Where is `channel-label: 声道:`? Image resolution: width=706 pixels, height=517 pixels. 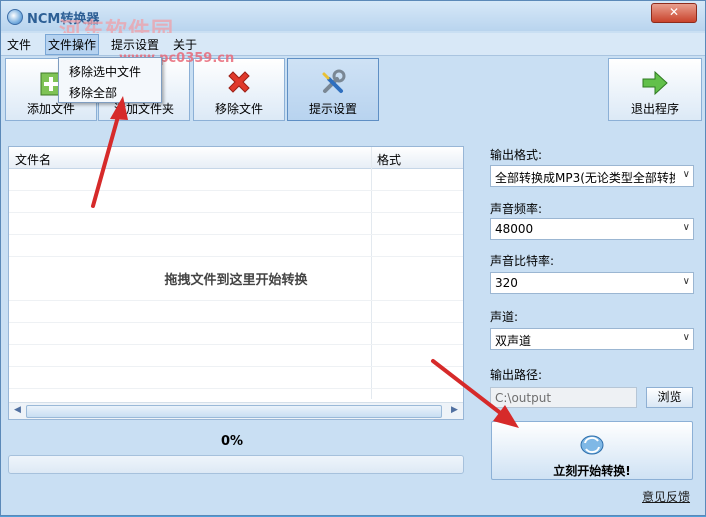
channel-label: 声道: is located at coordinates (504, 317).